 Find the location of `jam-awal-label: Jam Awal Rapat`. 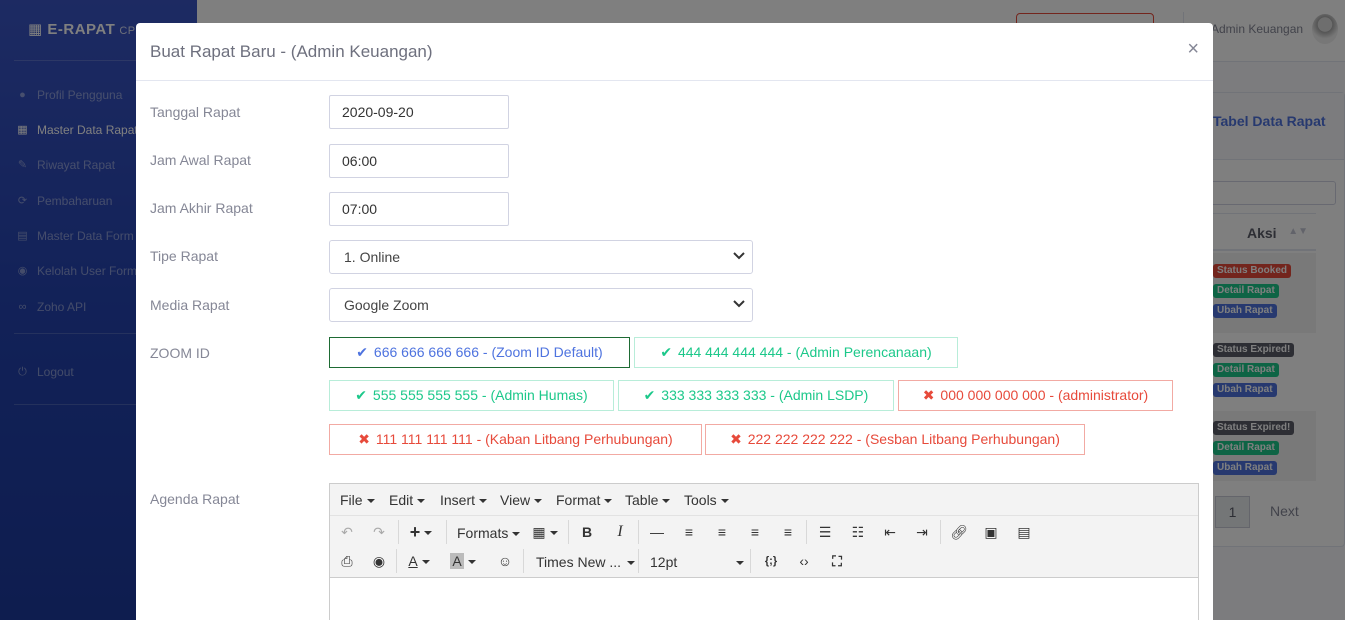

jam-awal-label: Jam Awal Rapat is located at coordinates (200, 160).